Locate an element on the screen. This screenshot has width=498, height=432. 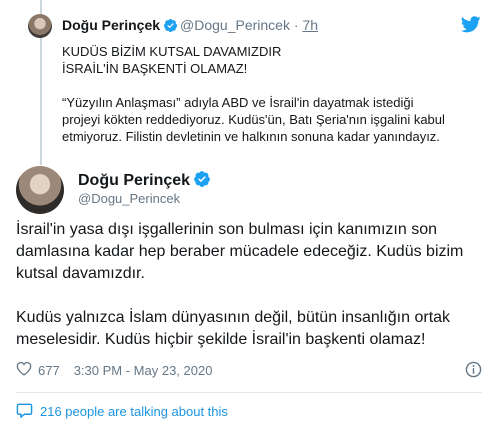
twitter-bird-icon is located at coordinates (470, 27).